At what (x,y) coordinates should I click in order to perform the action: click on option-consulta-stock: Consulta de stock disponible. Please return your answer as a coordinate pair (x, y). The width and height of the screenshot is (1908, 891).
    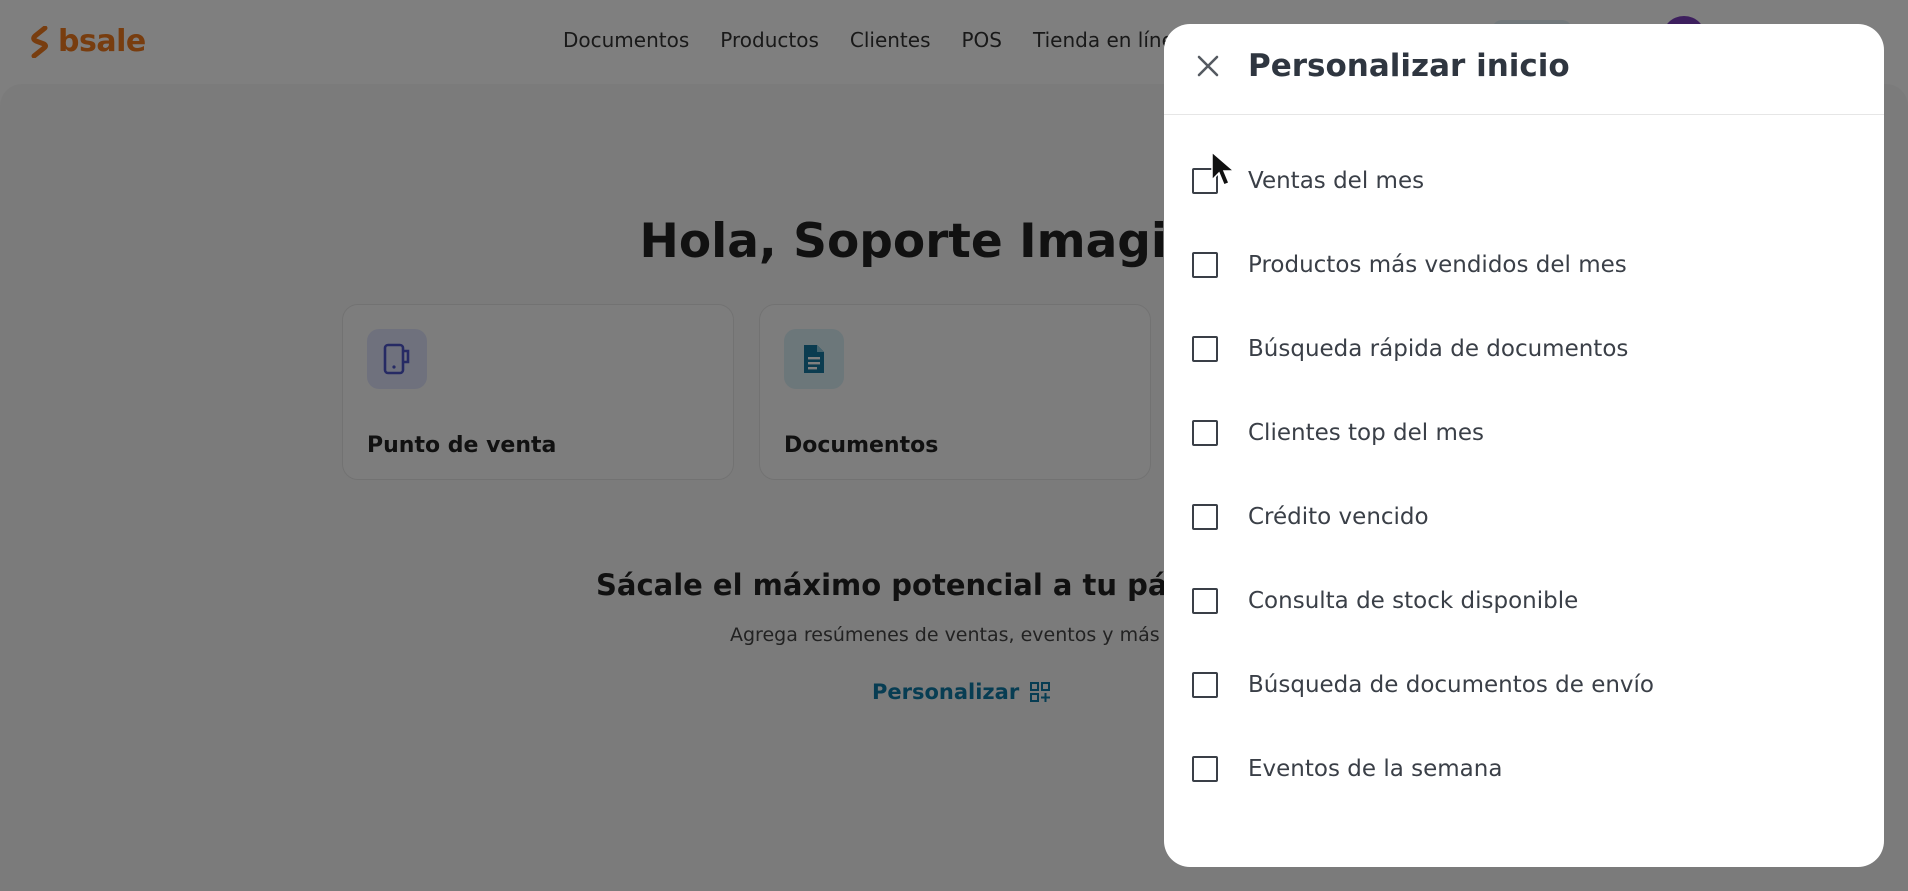
    Looking at the image, I should click on (1385, 601).